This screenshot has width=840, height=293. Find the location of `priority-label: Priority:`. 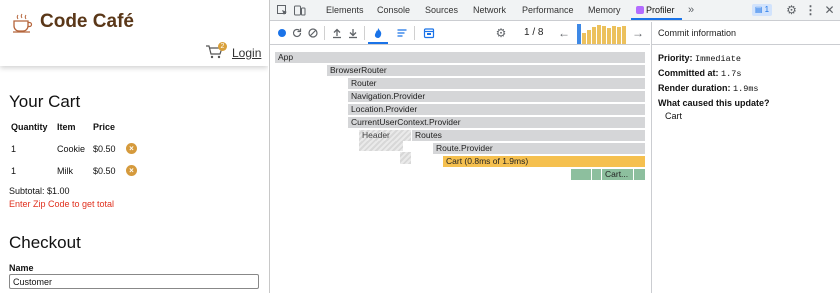

priority-label: Priority: is located at coordinates (675, 58).